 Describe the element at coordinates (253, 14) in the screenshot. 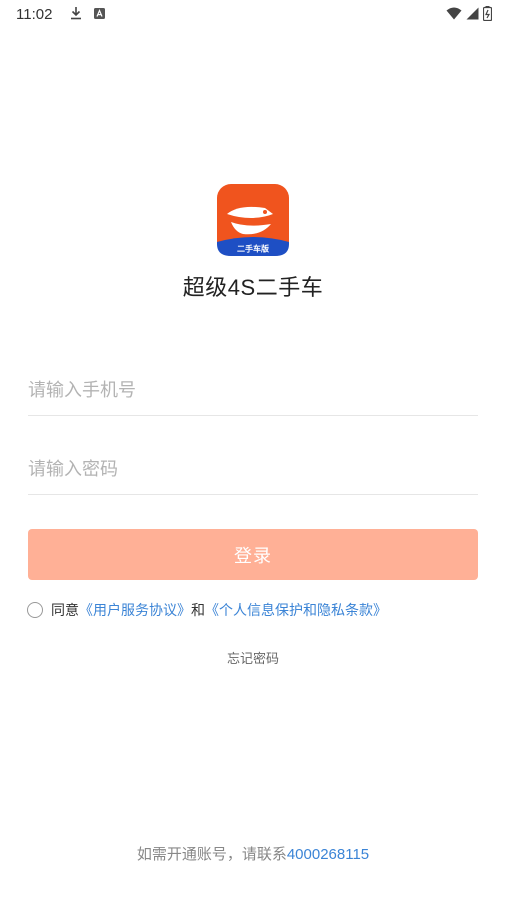

I see `status-bar: 11:02` at that location.